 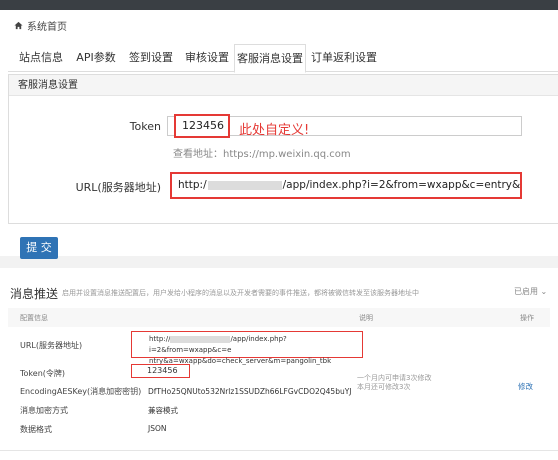 I want to click on edit-link: 修改, so click(x=525, y=386).